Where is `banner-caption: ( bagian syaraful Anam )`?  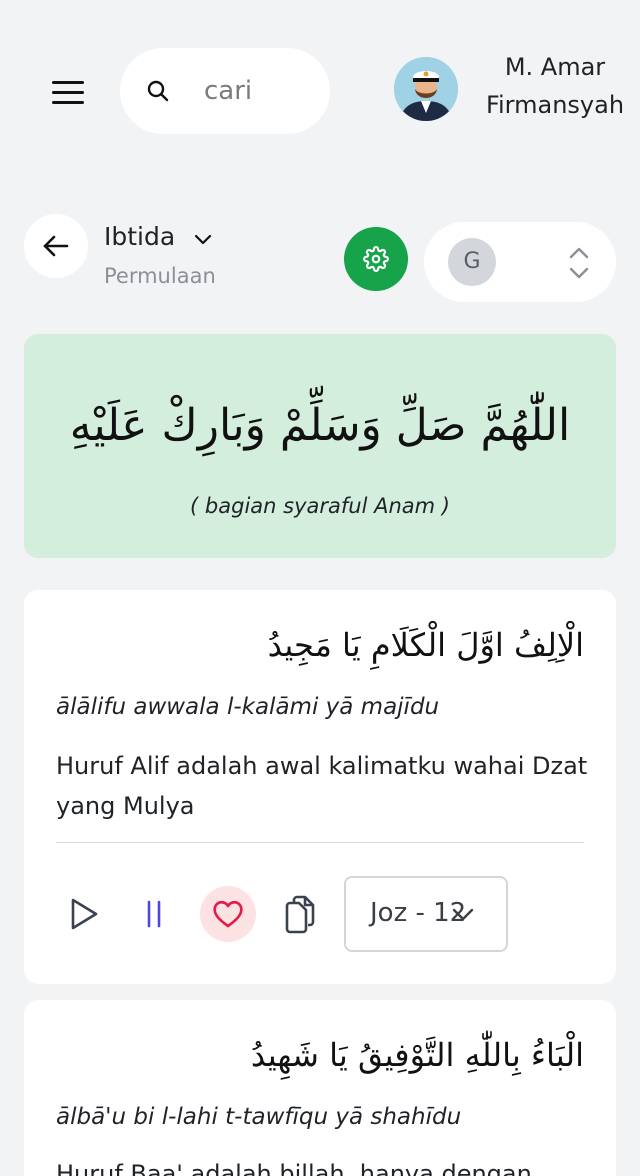 banner-caption: ( bagian syaraful Anam ) is located at coordinates (320, 506).